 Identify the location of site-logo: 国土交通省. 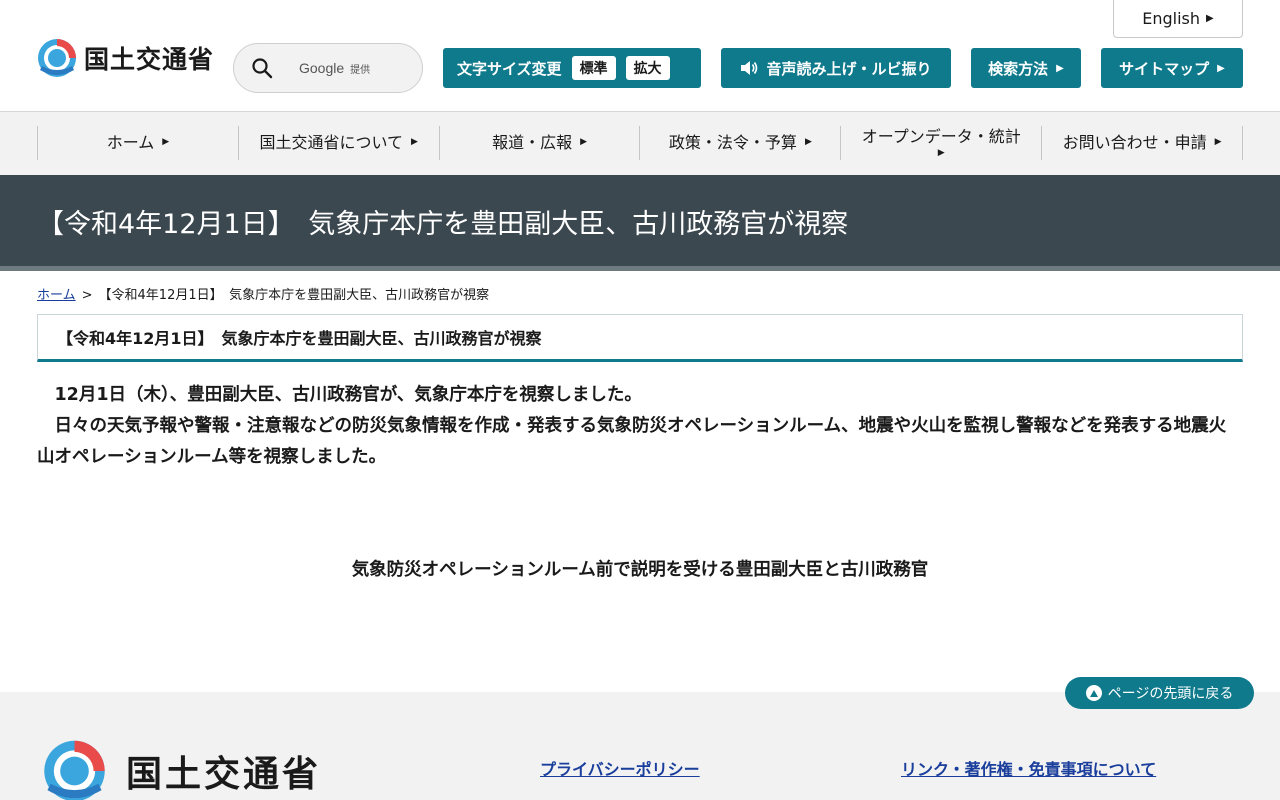
(125, 58).